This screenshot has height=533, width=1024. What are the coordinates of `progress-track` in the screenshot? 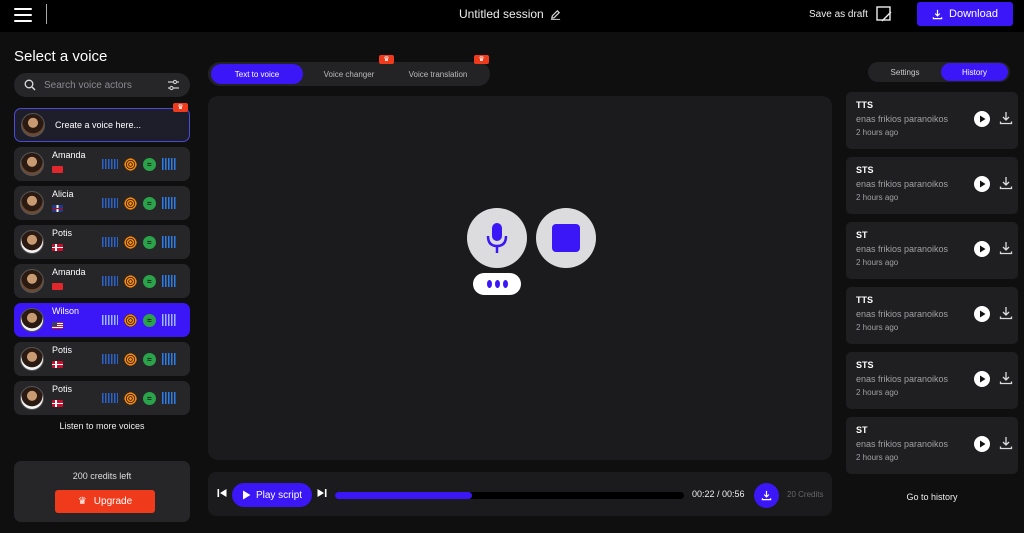 It's located at (509, 495).